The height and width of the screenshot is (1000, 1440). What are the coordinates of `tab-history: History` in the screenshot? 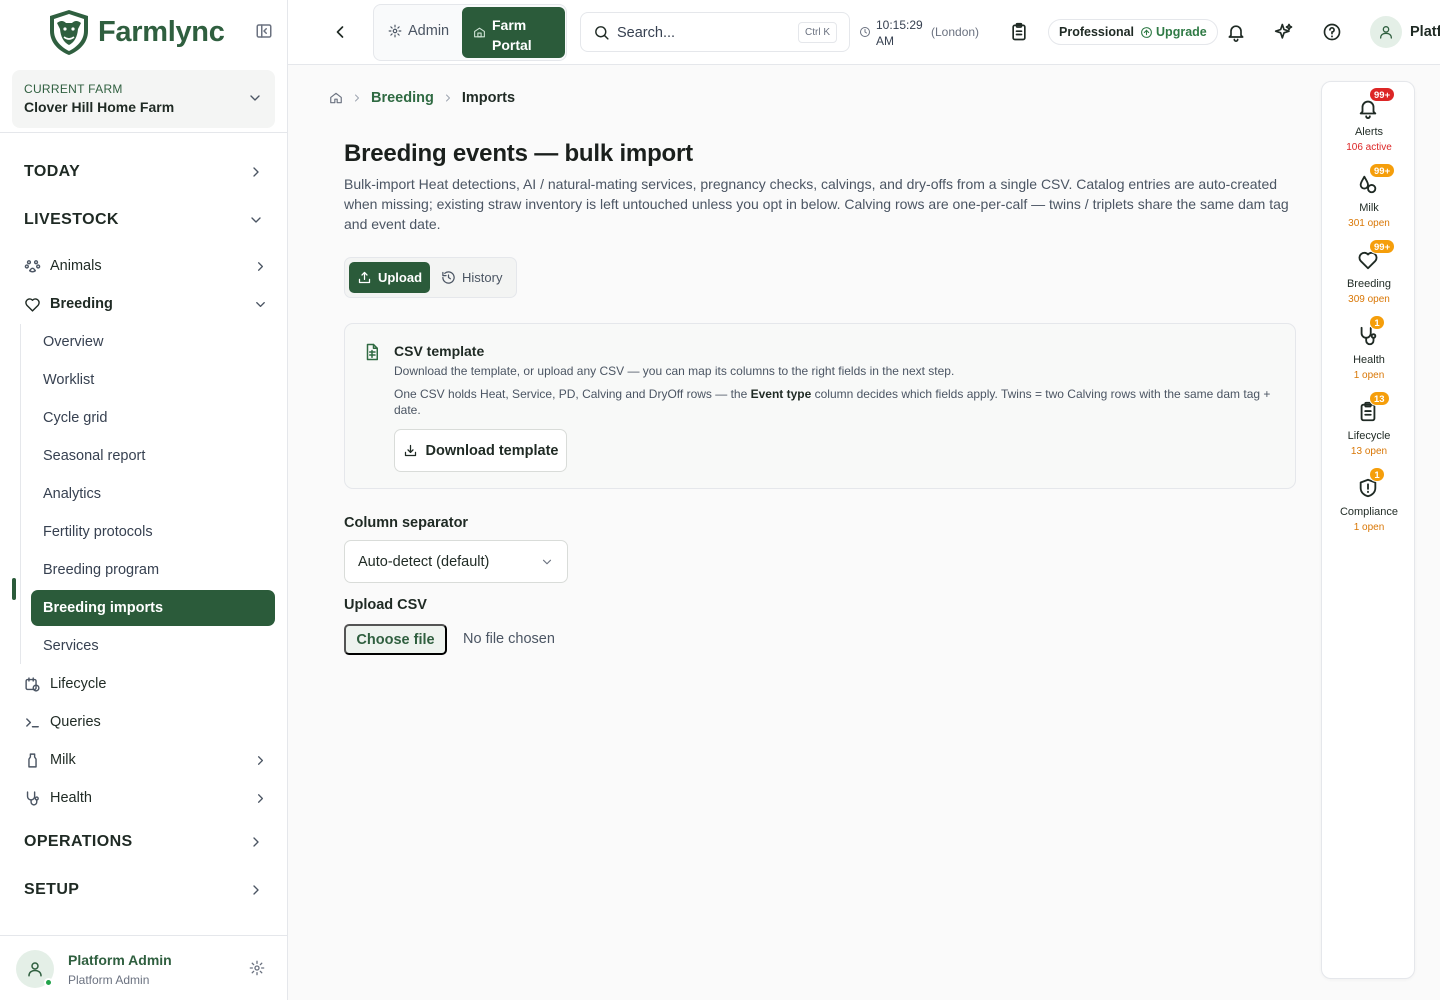 It's located at (471, 277).